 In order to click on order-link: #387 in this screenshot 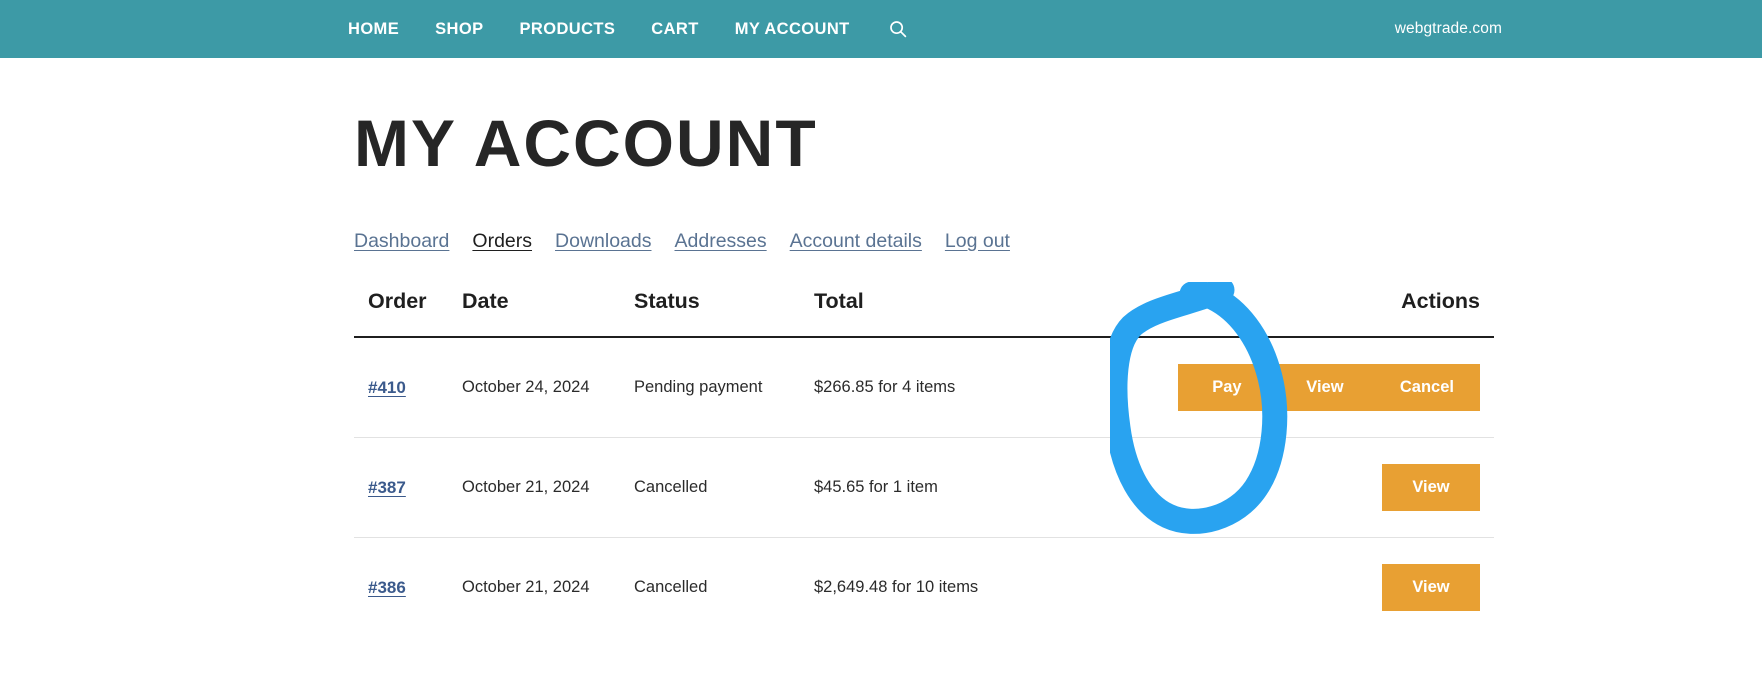, I will do `click(387, 487)`.